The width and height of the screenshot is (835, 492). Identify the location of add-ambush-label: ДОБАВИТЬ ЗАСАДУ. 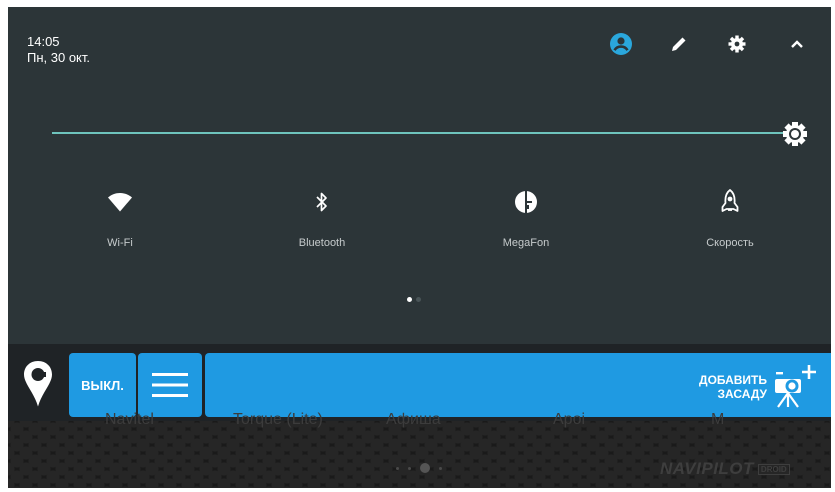
(733, 387).